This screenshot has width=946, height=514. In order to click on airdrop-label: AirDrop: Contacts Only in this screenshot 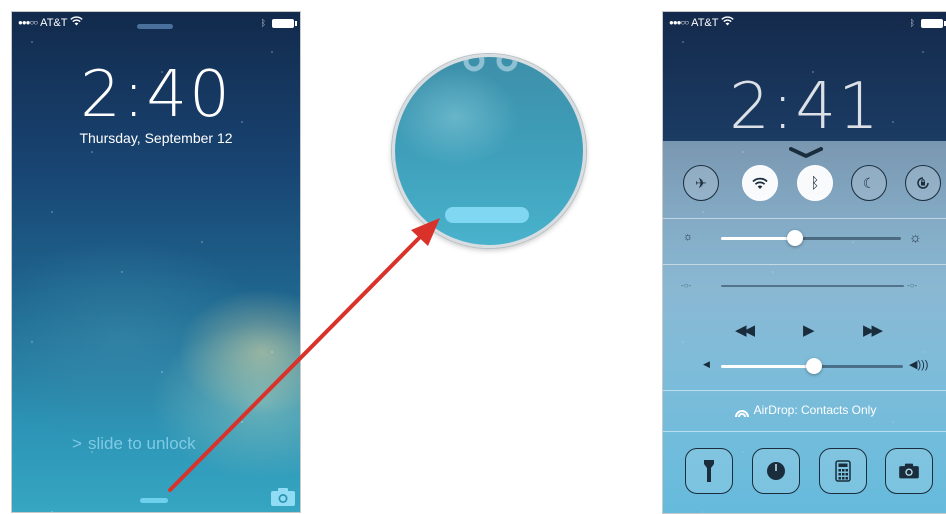, I will do `click(815, 410)`.